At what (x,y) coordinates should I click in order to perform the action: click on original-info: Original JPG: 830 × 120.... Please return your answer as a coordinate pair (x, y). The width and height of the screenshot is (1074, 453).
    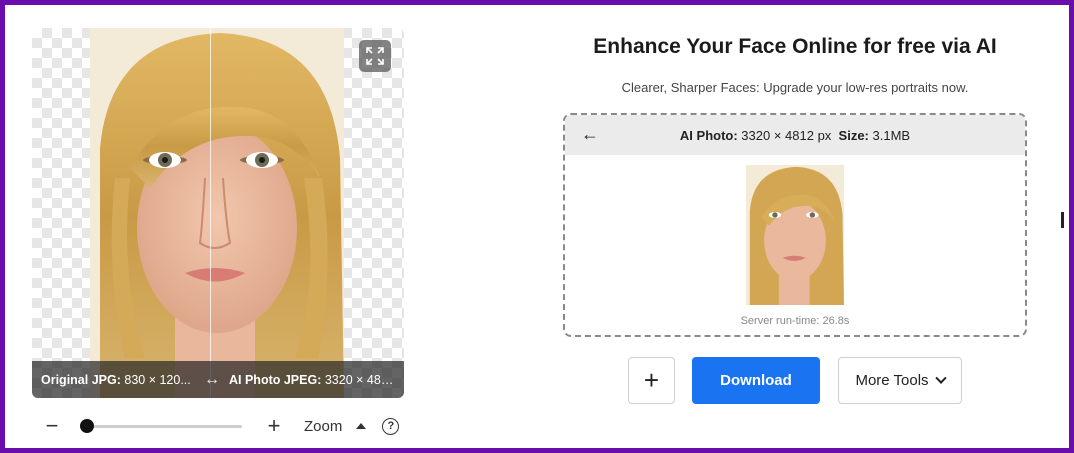
    Looking at the image, I should click on (116, 379).